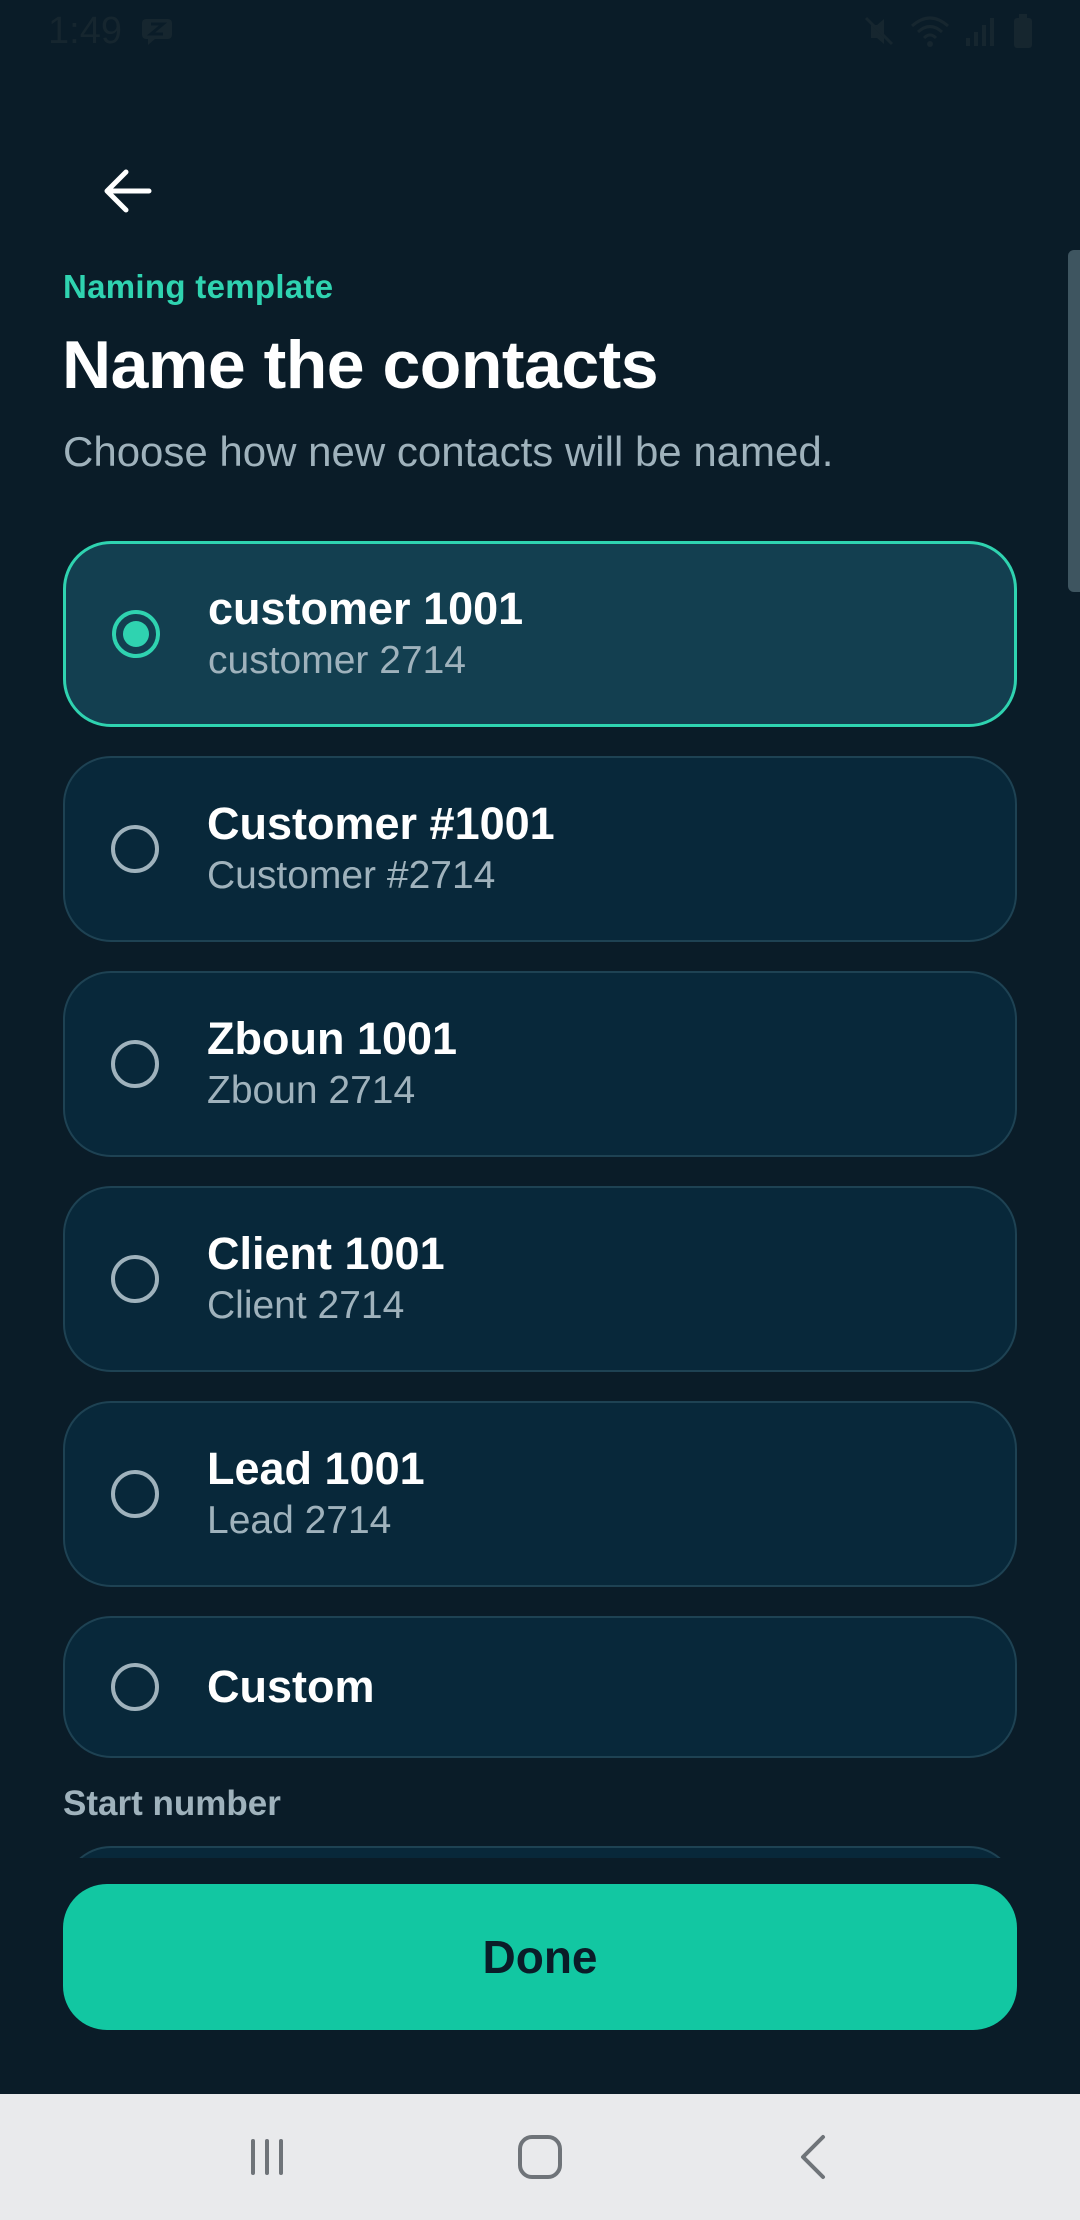 The height and width of the screenshot is (2220, 1080). I want to click on option-text: Customer #1001 Customer #2714, so click(381, 849).